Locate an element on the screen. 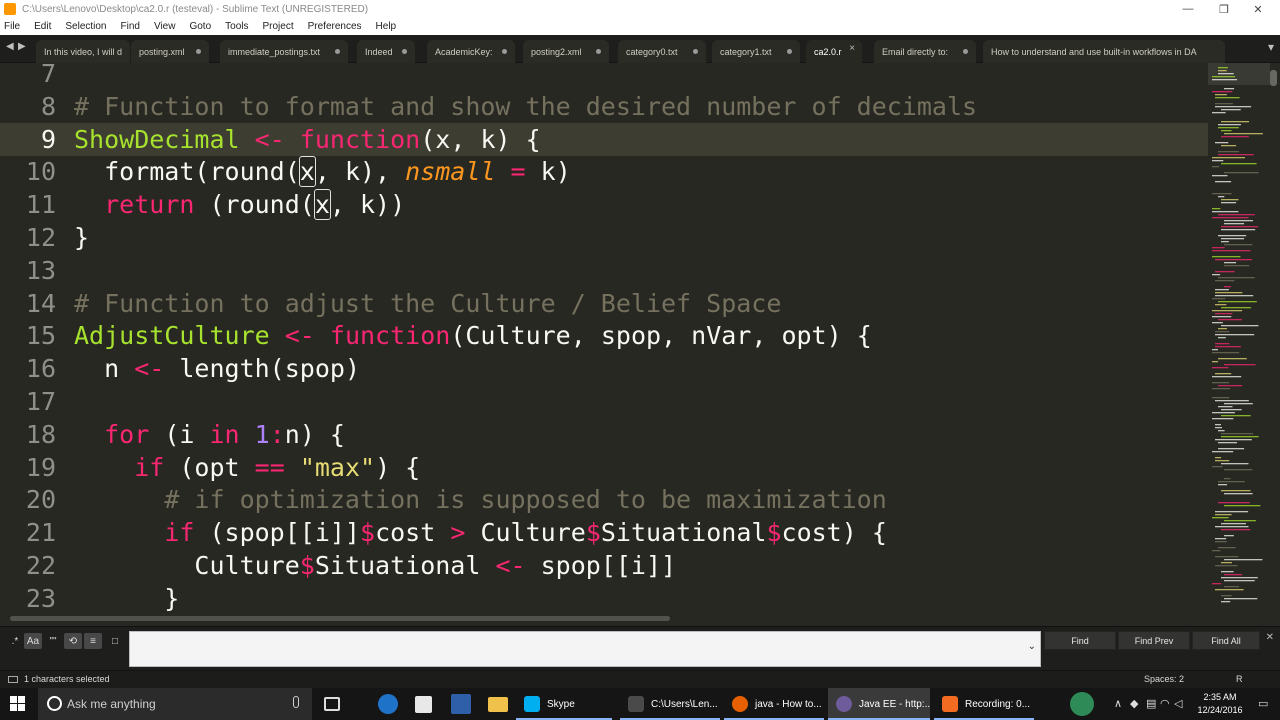  line-number: 11 is located at coordinates (28, 204).